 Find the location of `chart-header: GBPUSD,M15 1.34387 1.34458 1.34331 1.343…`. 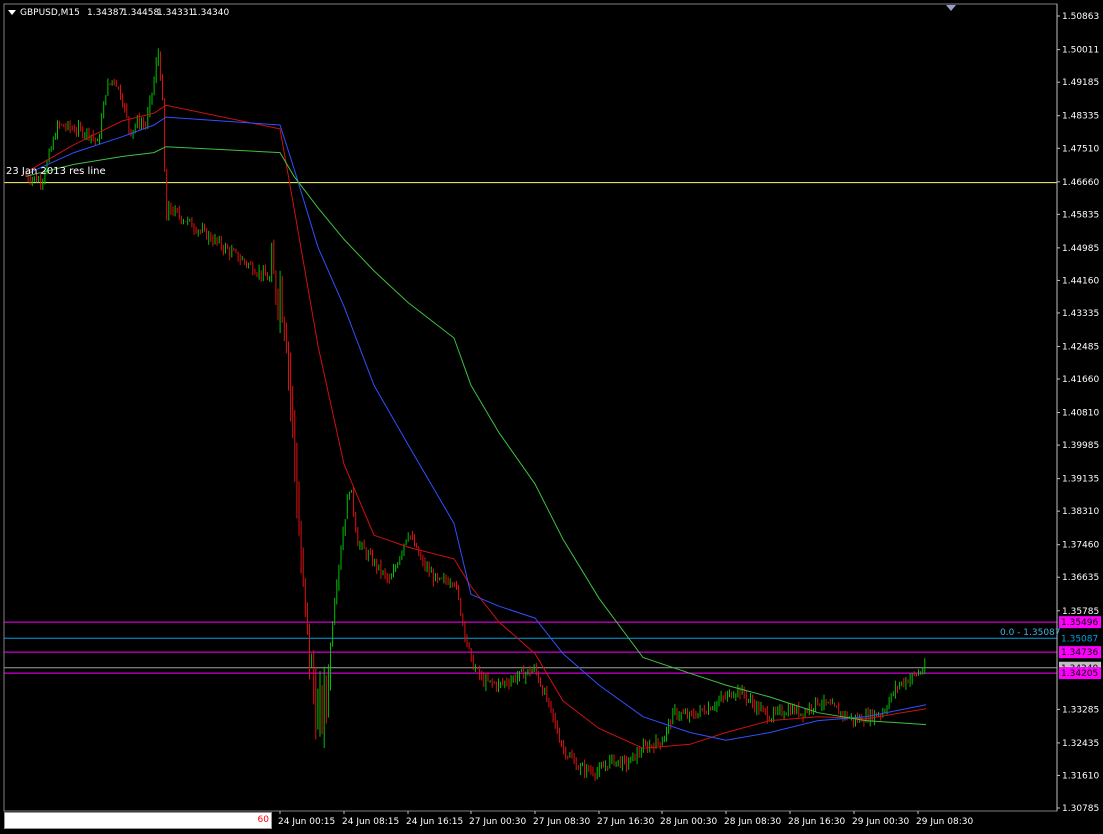

chart-header: GBPUSD,M15 1.34387 1.34458 1.34331 1.343… is located at coordinates (482, 11).